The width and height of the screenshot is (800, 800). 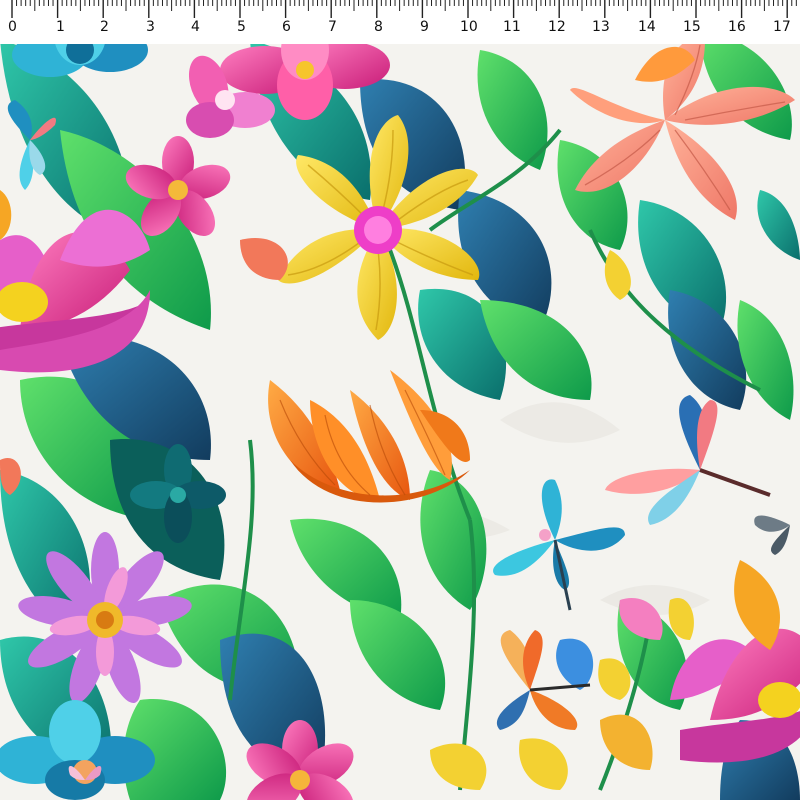 What do you see at coordinates (241, 27) in the screenshot?
I see `ruler-label-5: 5` at bounding box center [241, 27].